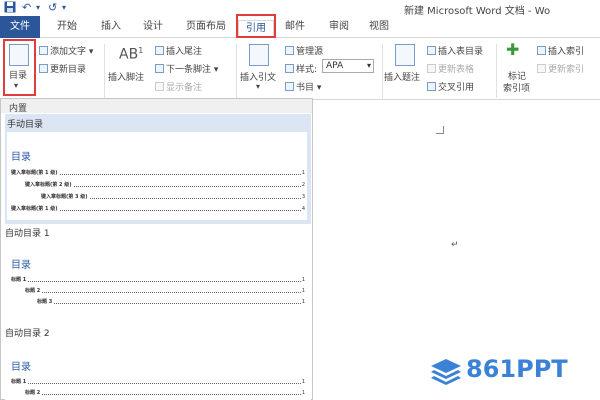  I want to click on margin-corner-marker, so click(440, 130).